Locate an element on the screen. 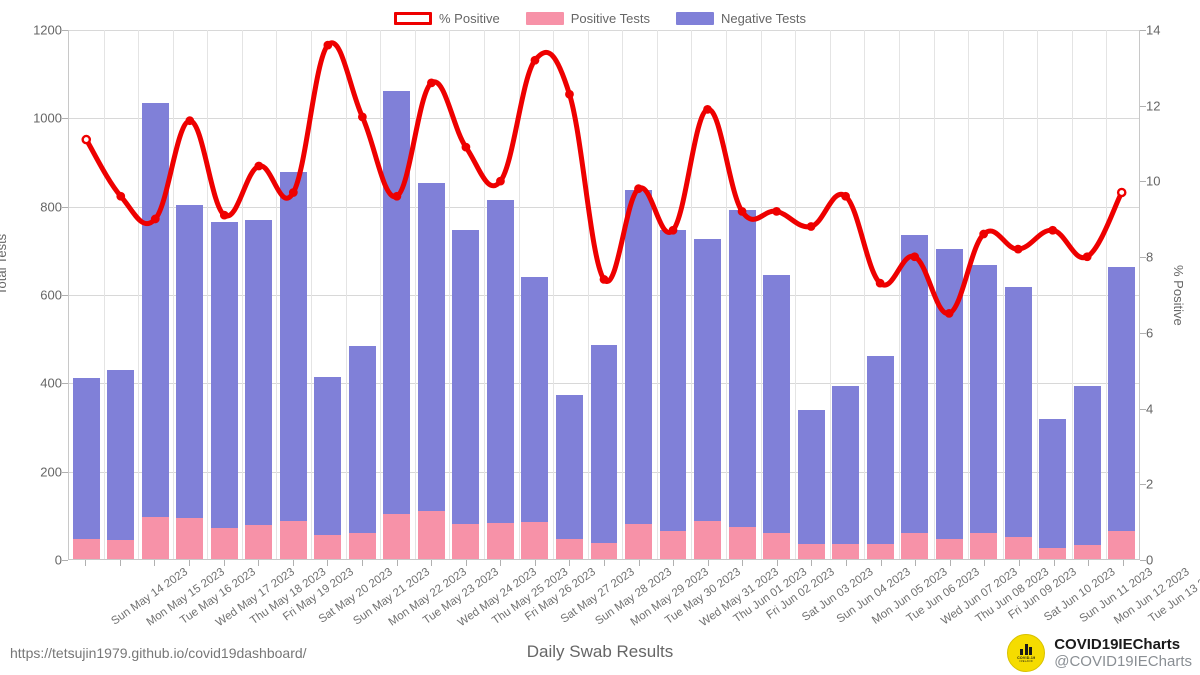 The height and width of the screenshot is (675, 1200). y-axis-right-title: % Positive is located at coordinates (1178, 295).